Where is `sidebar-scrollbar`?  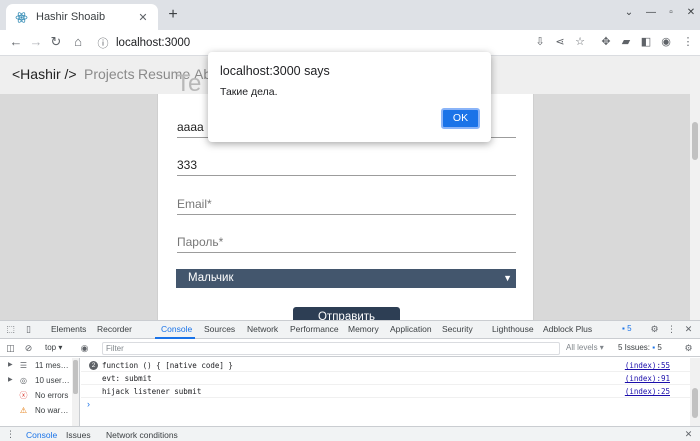 sidebar-scrollbar is located at coordinates (75, 392).